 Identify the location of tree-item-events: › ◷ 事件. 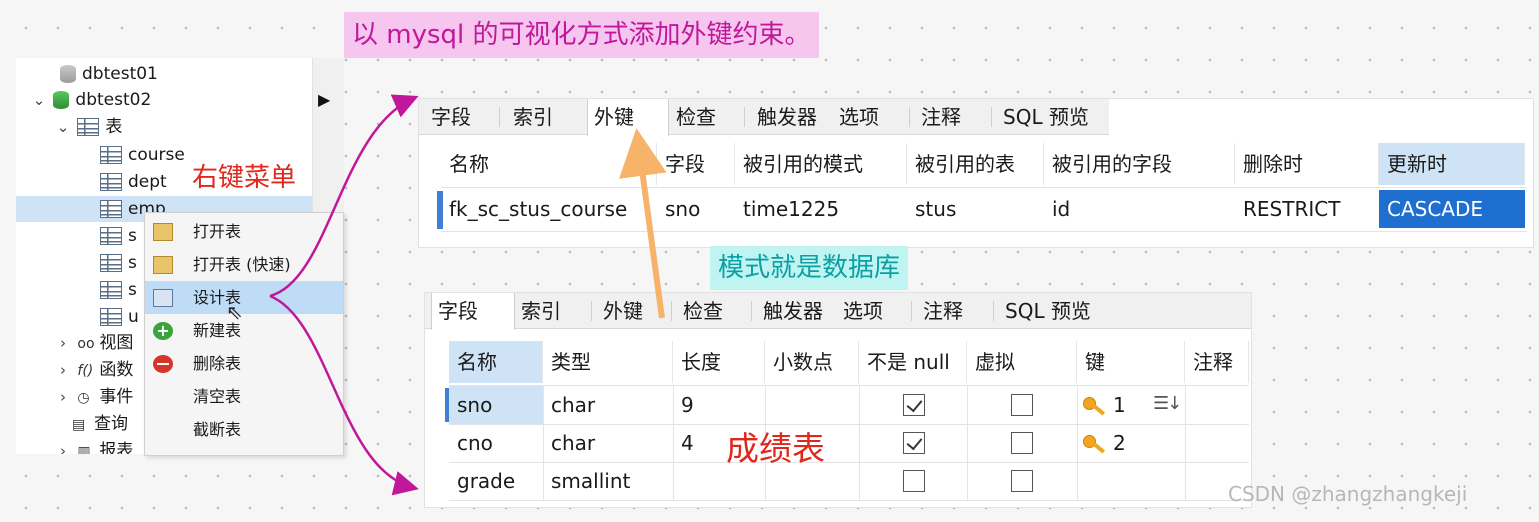
(93, 397).